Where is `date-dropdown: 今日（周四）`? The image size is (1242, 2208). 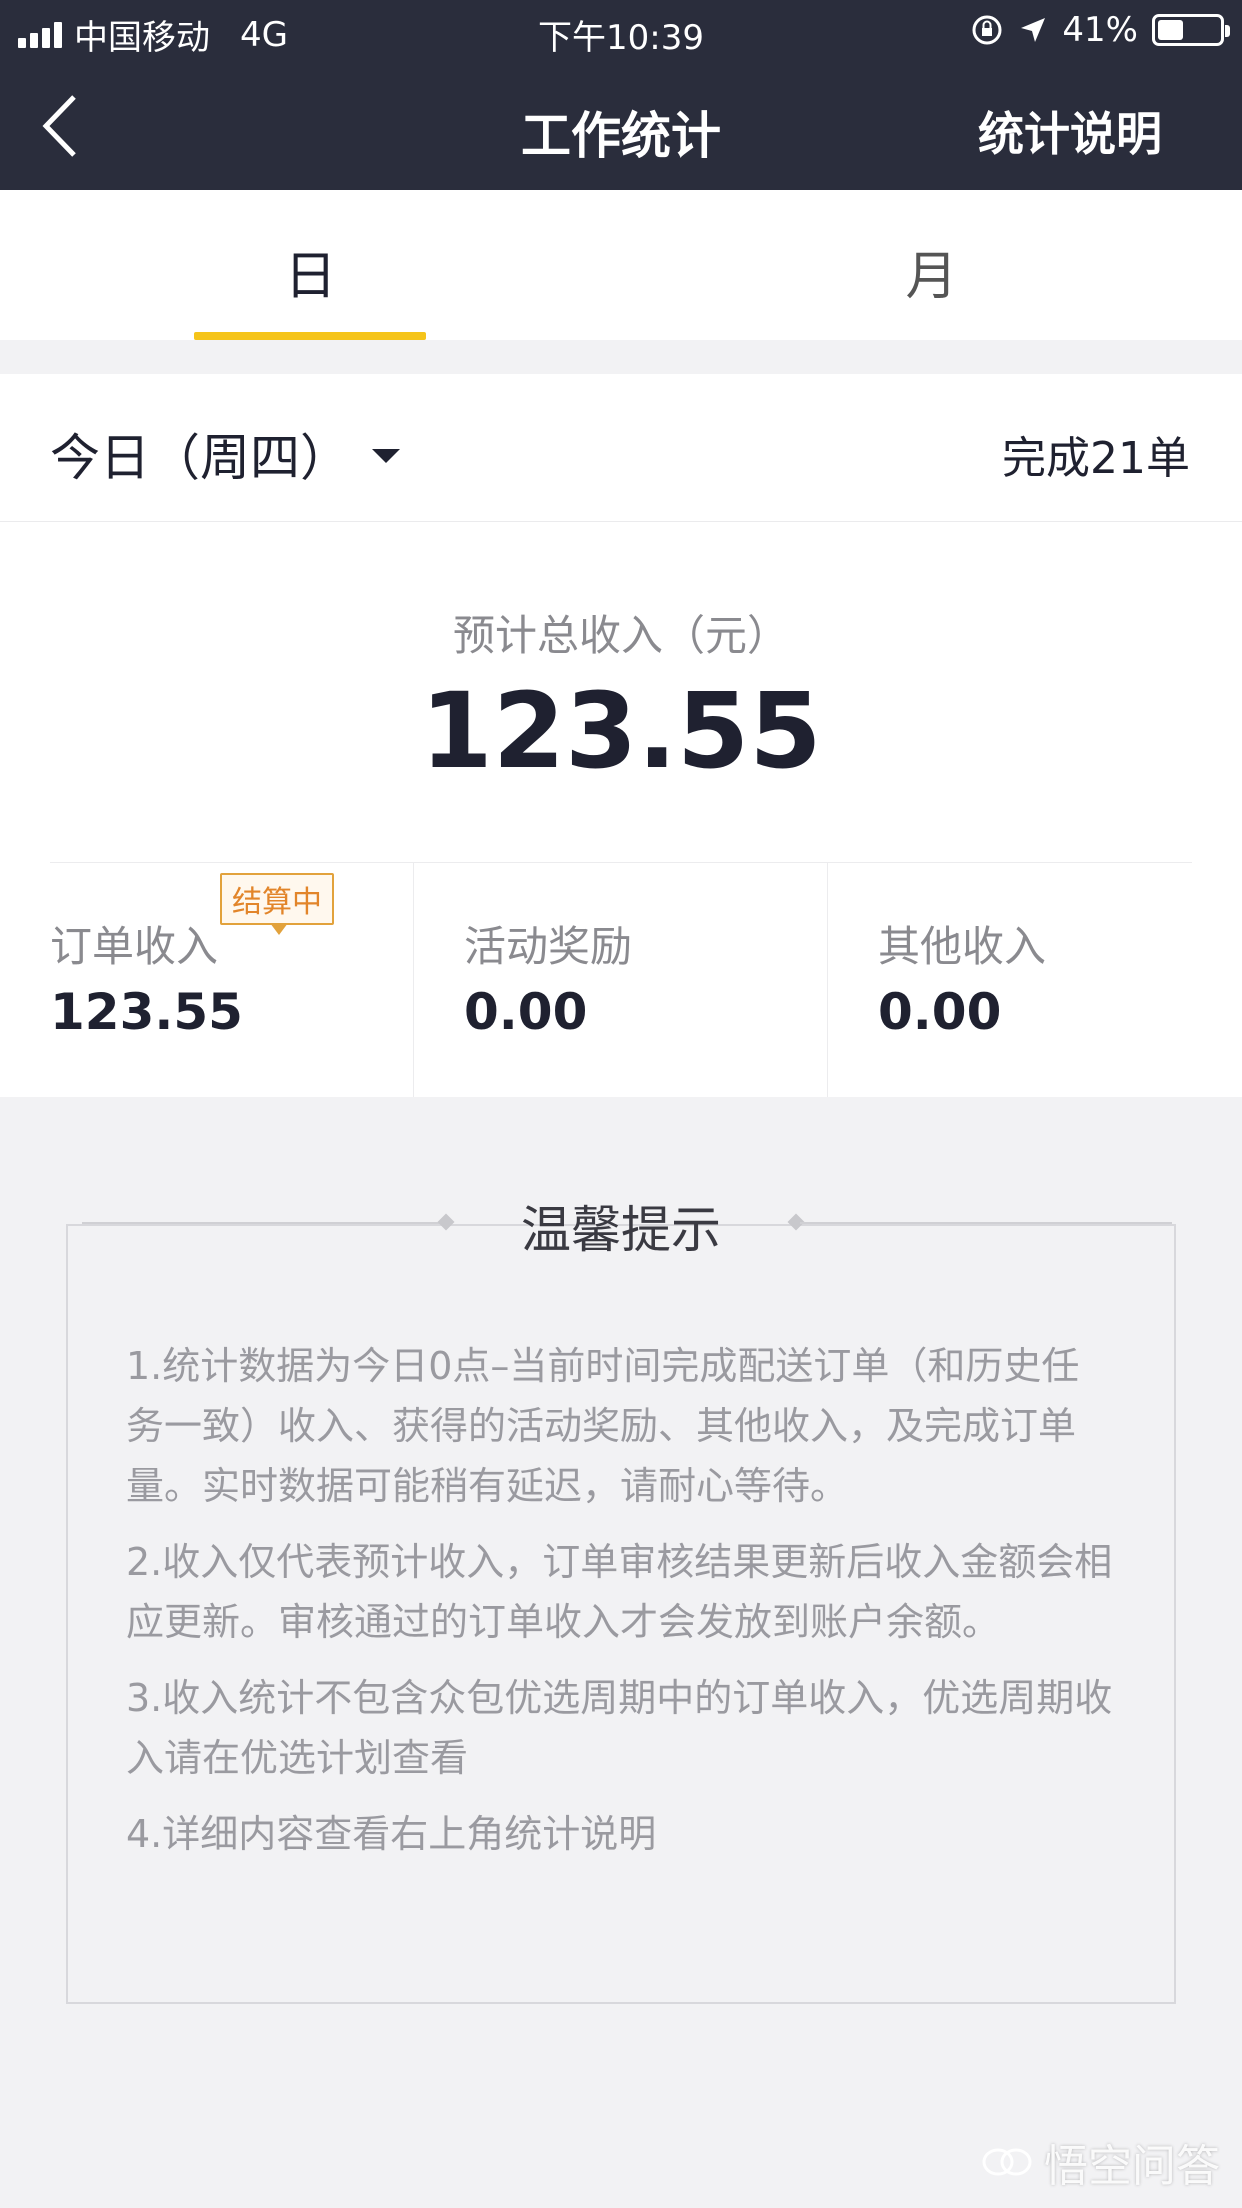
date-dropdown: 今日（周四） is located at coordinates (225, 454).